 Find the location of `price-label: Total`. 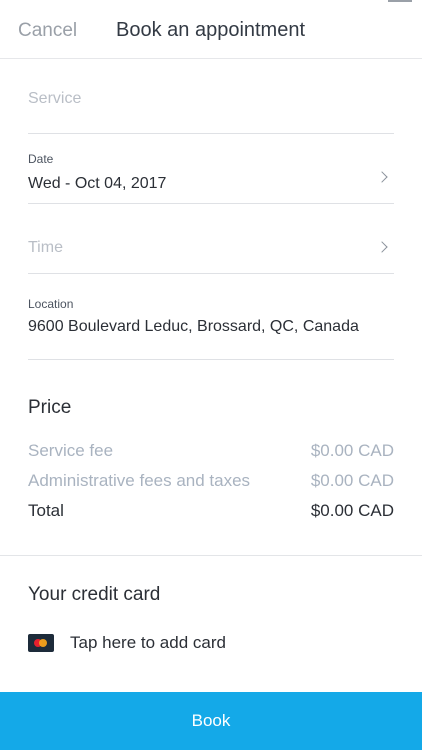

price-label: Total is located at coordinates (46, 510).